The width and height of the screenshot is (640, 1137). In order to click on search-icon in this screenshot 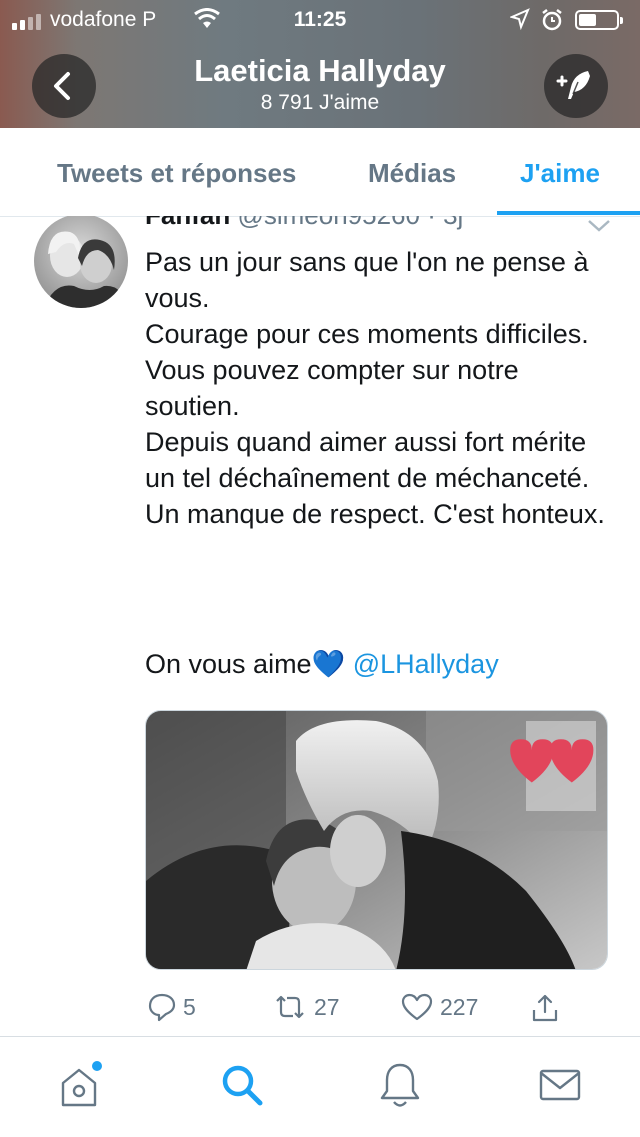, I will do `click(242, 1085)`.